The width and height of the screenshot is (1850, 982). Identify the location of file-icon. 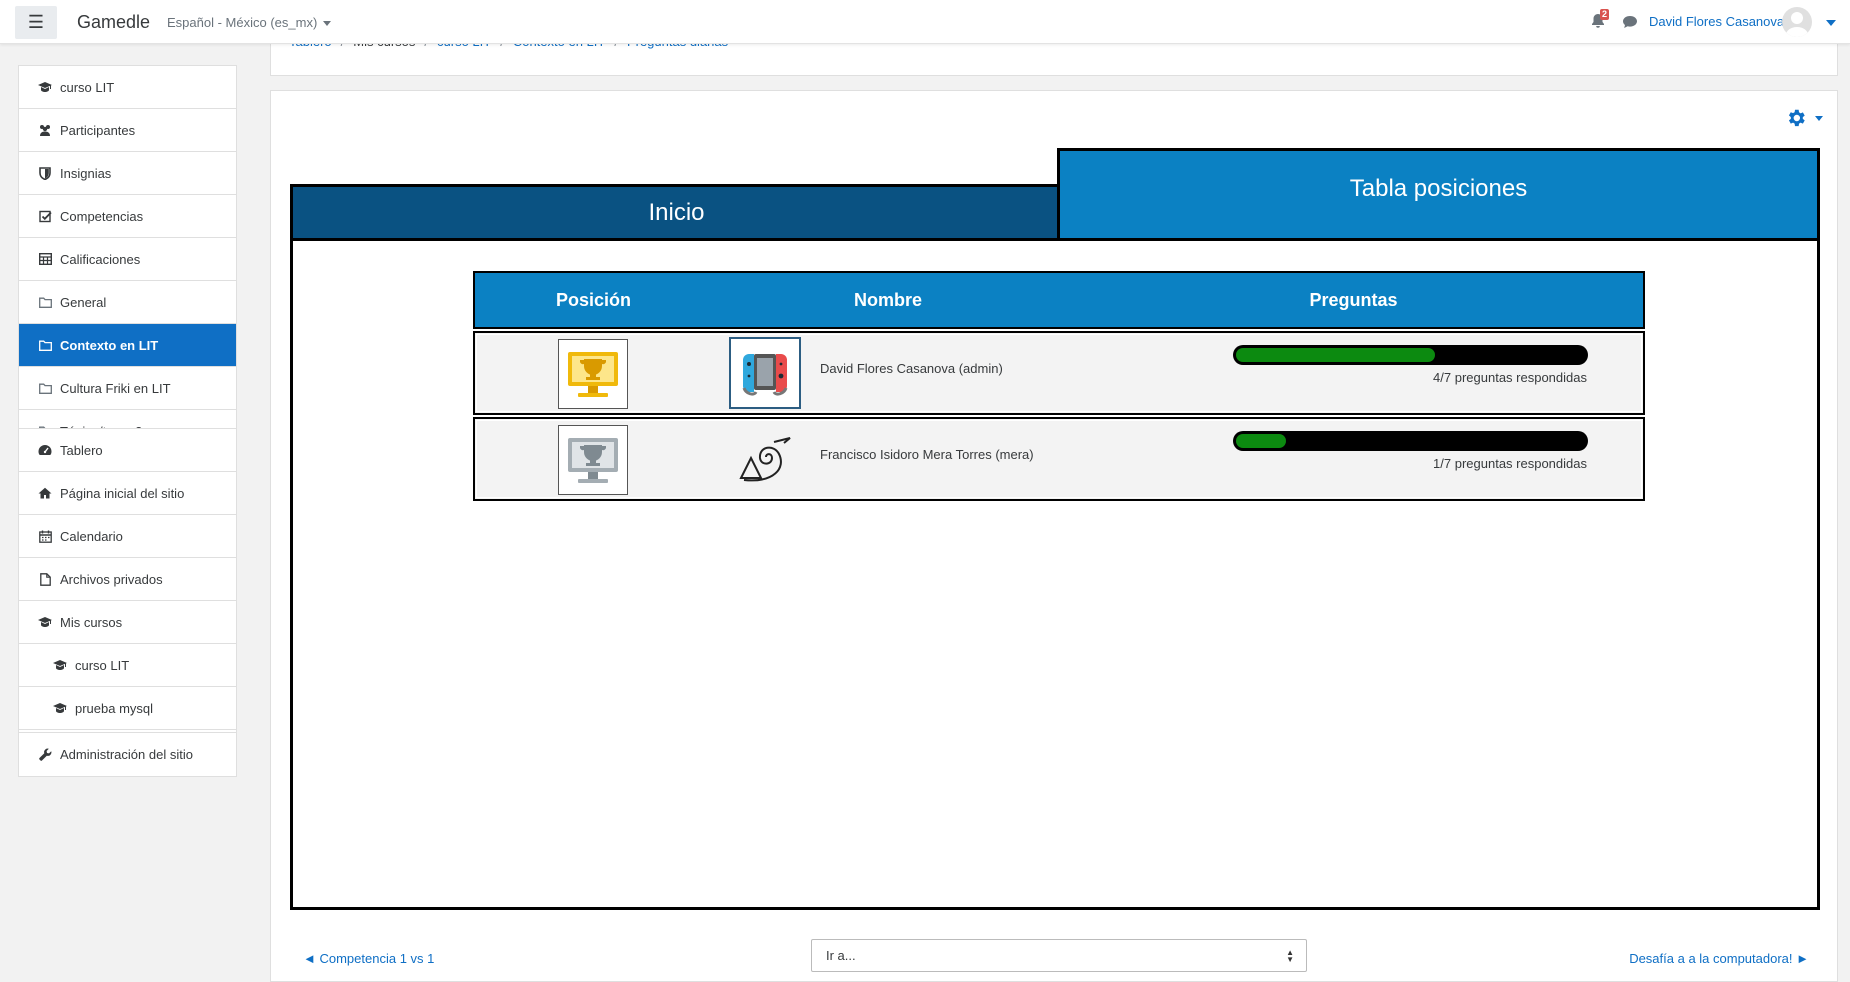
(45, 579).